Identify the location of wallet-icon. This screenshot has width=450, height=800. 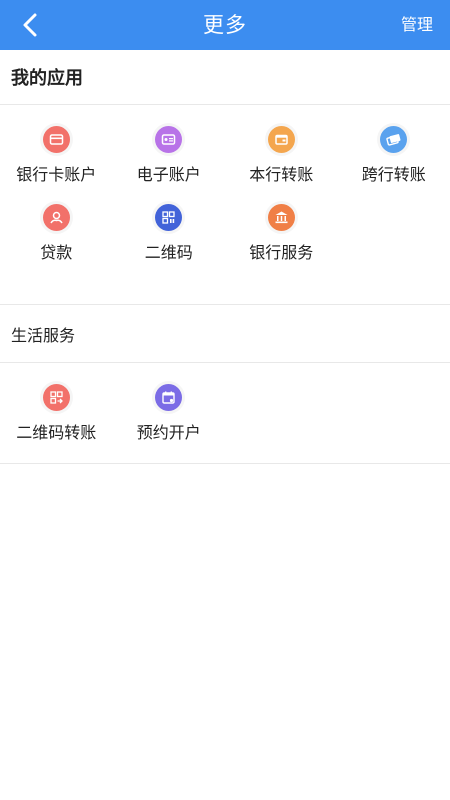
(281, 139).